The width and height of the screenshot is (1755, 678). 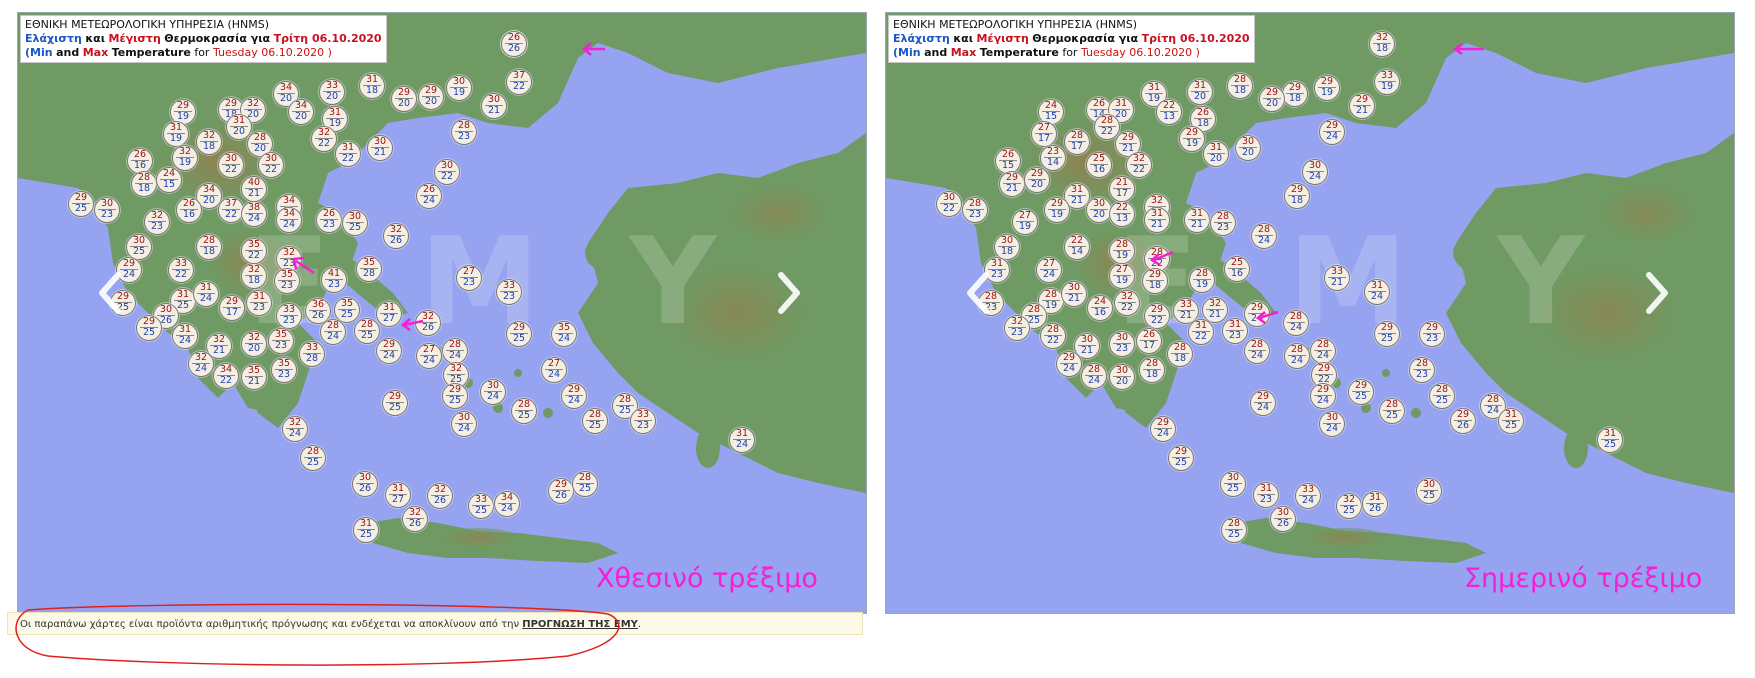 I want to click on temperature-marker: 37 22, so click(x=519, y=82).